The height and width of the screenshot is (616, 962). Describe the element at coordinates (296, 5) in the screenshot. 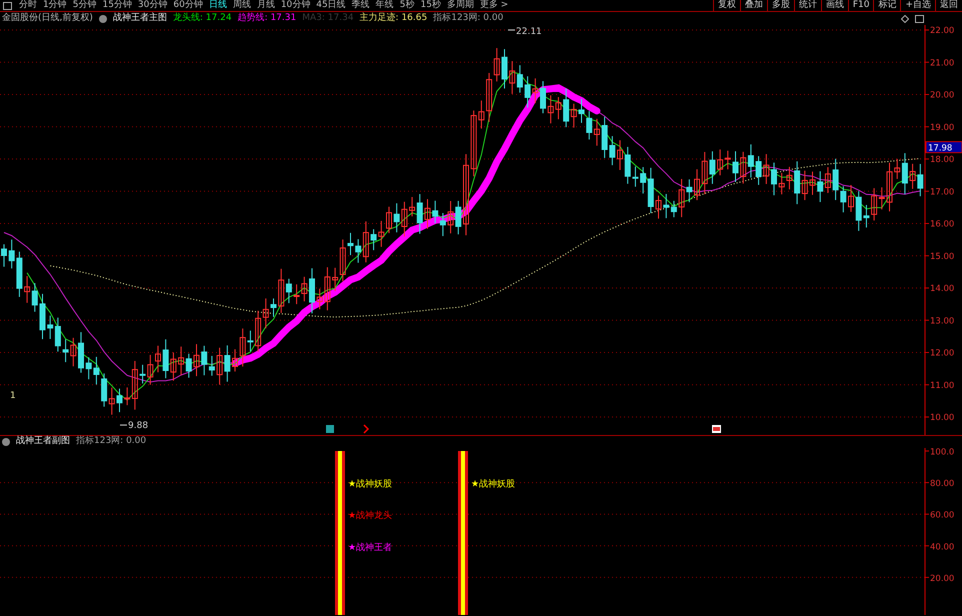

I see `period-tab: 10分钟` at that location.